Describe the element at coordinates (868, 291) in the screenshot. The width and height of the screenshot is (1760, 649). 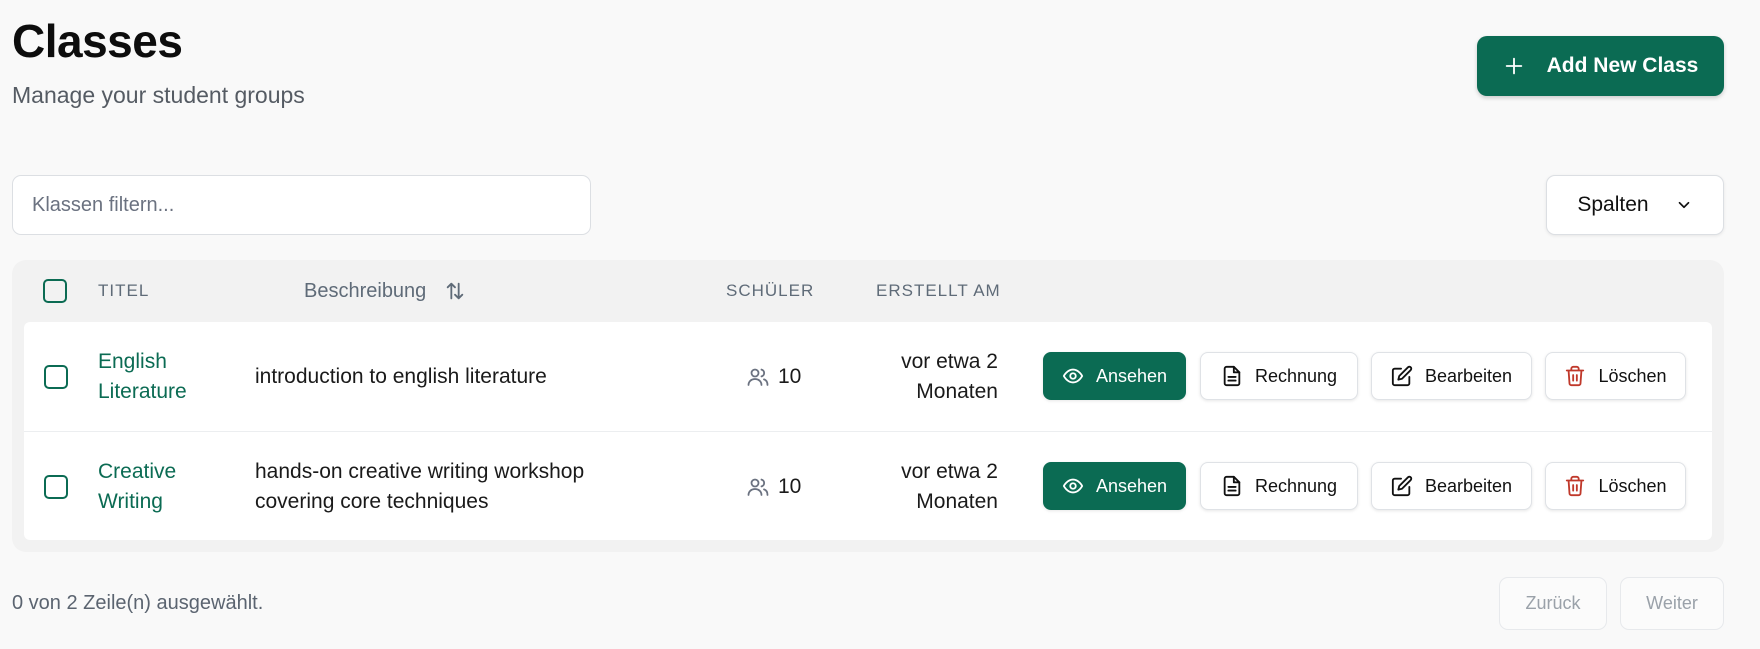
I see `table-header: TITEL Beschreibung SCHÜLER ERSTELLT AM` at that location.